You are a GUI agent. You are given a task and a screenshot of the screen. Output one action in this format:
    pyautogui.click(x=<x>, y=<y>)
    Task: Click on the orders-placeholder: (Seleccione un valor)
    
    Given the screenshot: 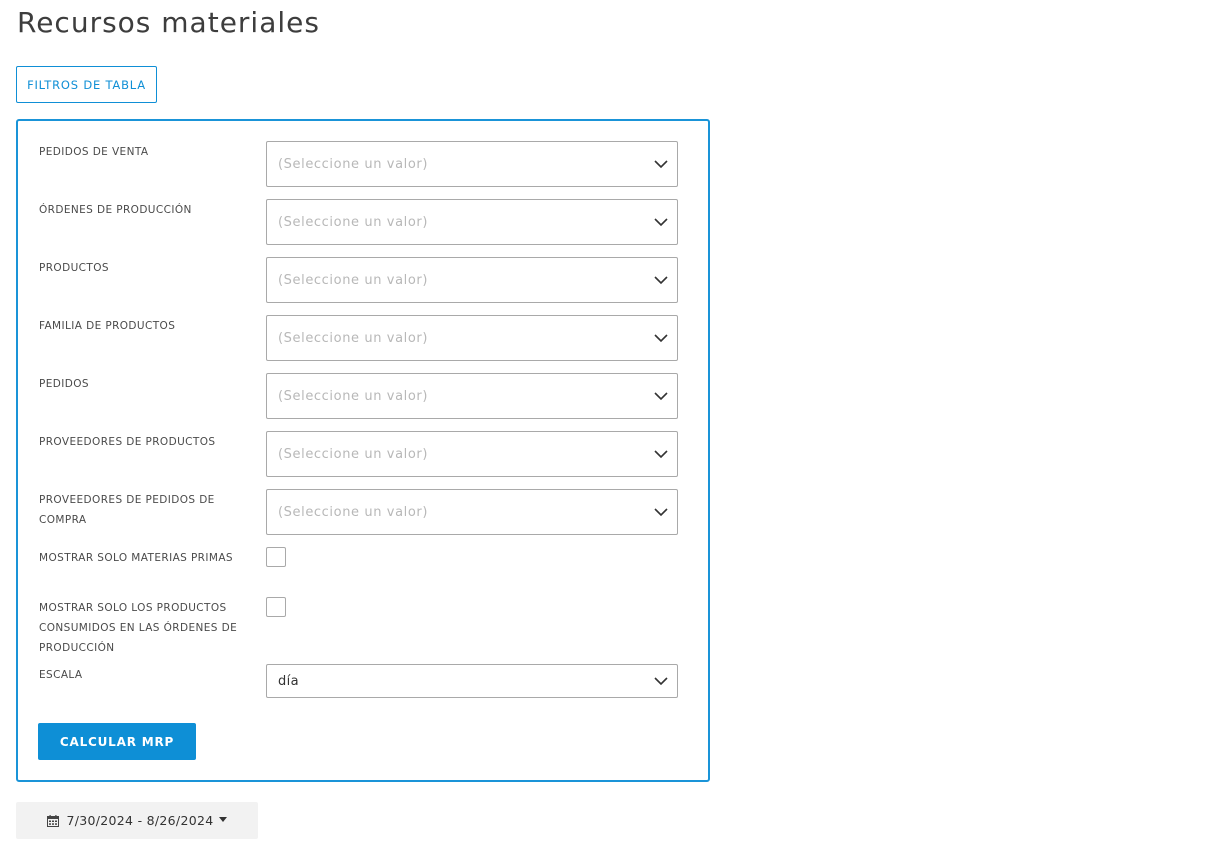 What is the action you would take?
    pyautogui.click(x=353, y=396)
    